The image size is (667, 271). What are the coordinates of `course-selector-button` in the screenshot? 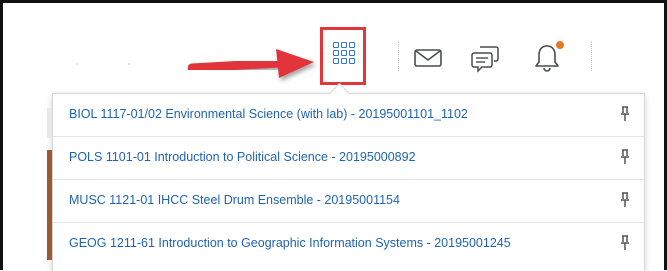 It's located at (343, 56).